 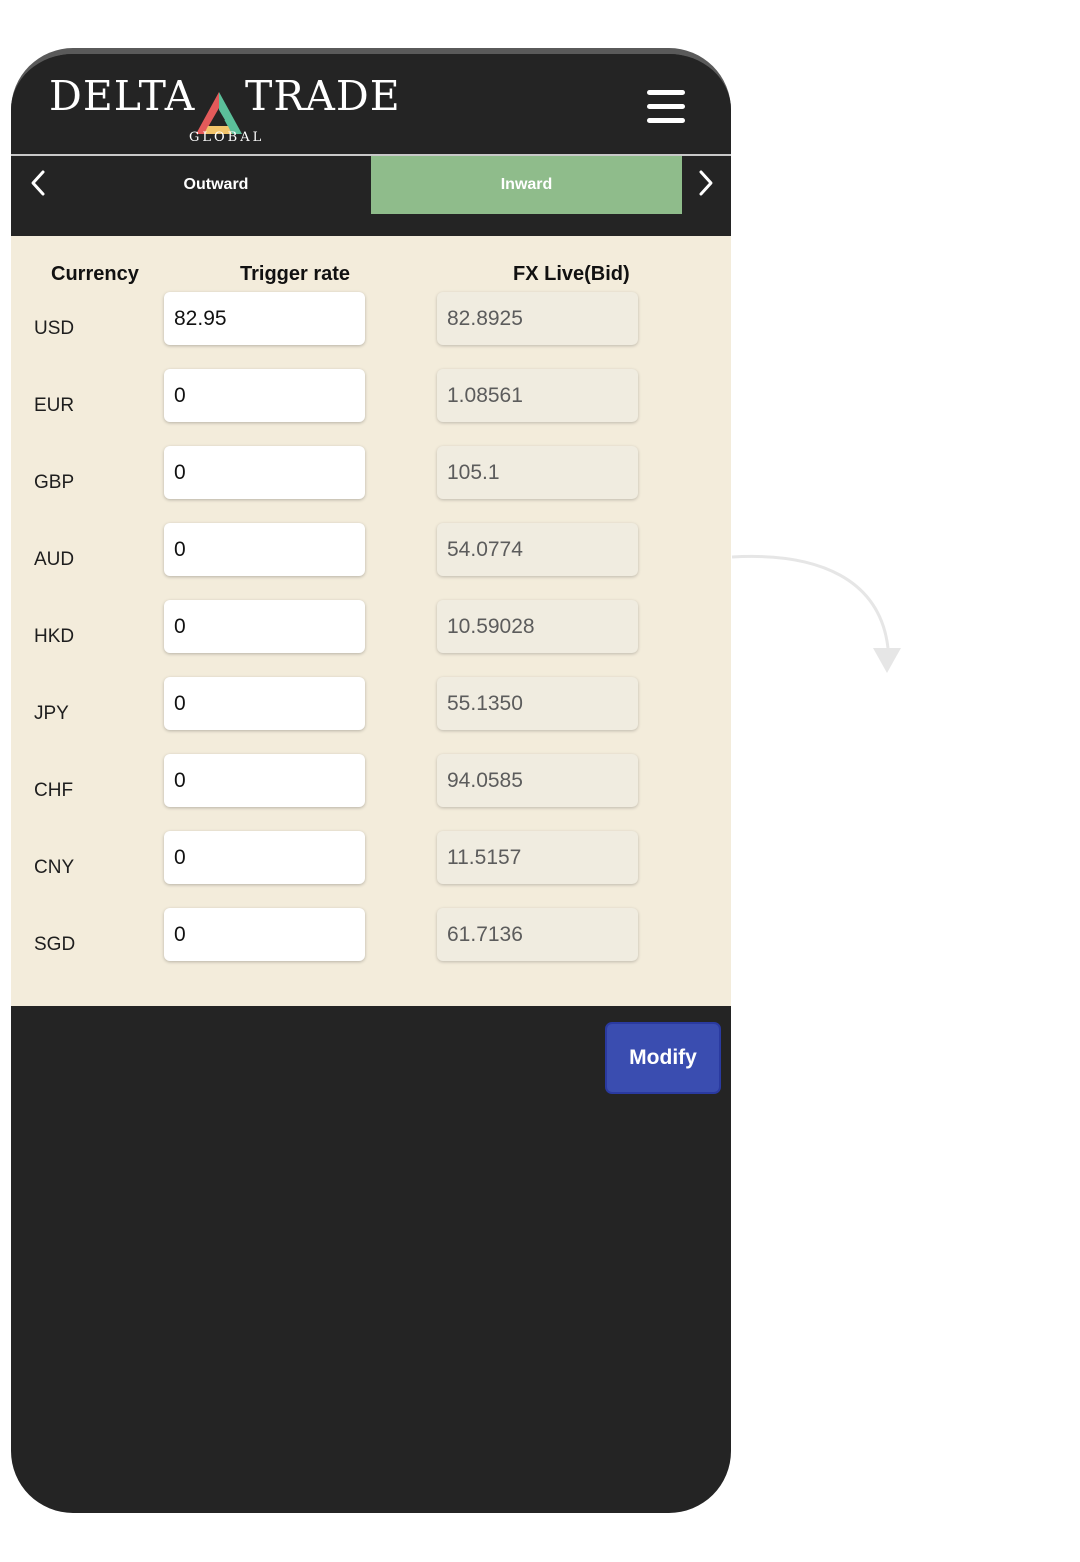 I want to click on currency-code: USD, so click(x=54, y=328).